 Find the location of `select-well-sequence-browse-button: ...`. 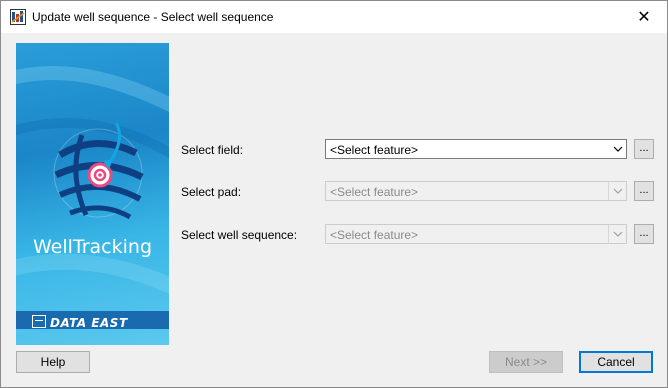

select-well-sequence-browse-button: ... is located at coordinates (644, 234).